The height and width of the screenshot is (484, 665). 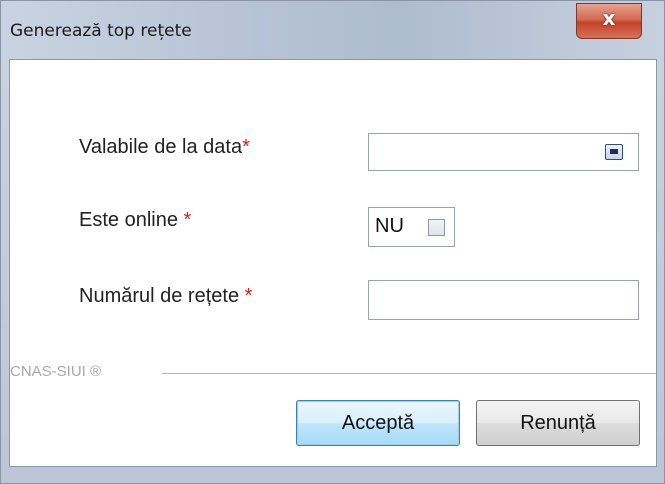 I want to click on title-bar: Generează top rețete x, so click(x=332, y=30).